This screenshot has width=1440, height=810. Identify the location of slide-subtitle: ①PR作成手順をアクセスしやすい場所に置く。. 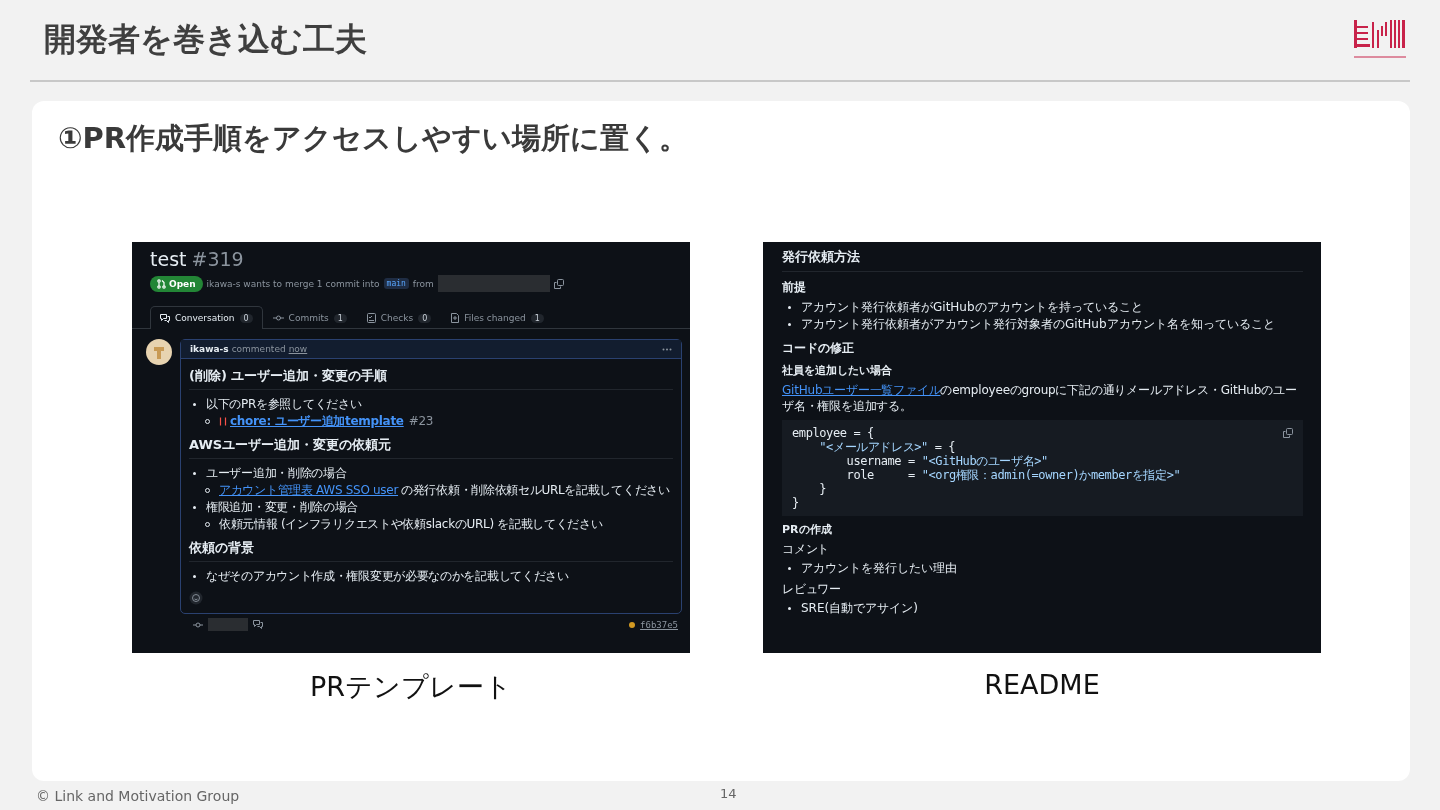
(374, 138).